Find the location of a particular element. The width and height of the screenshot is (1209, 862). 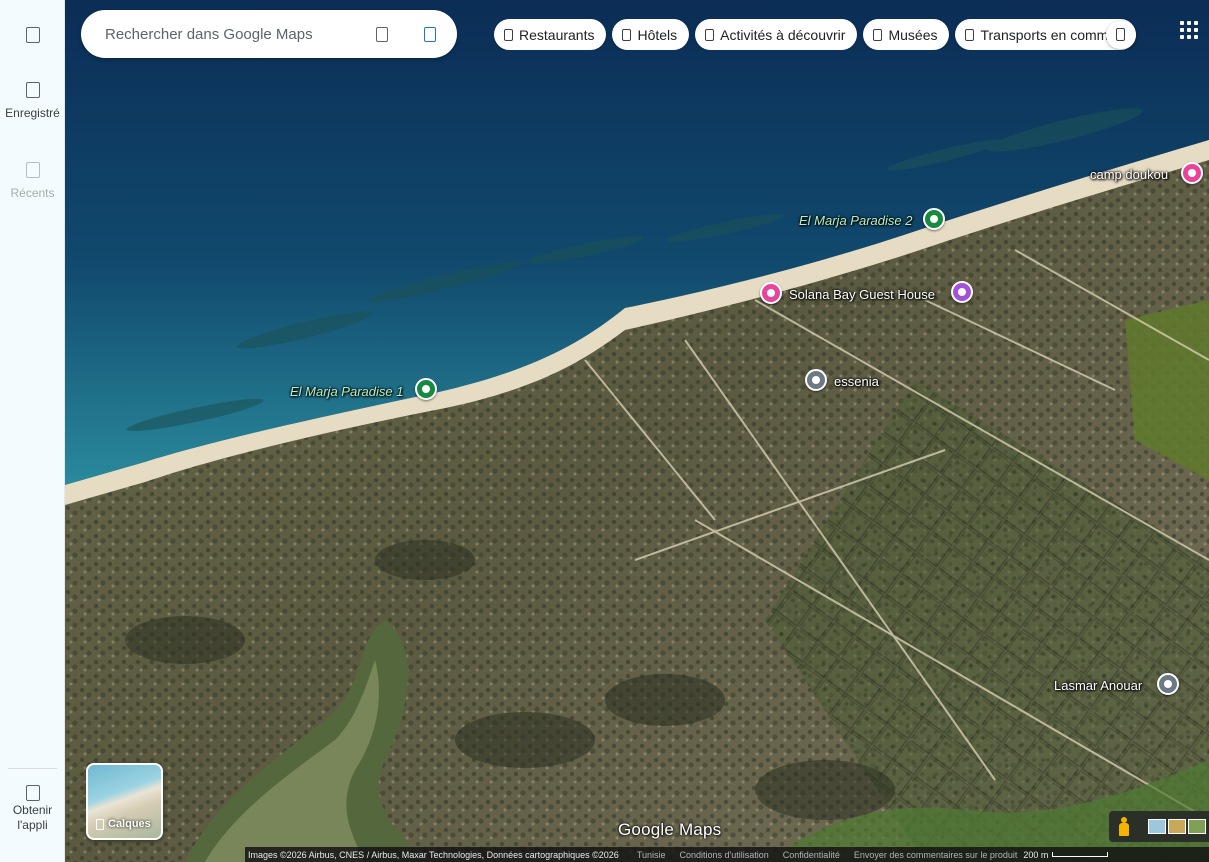

apps-grid-icon is located at coordinates (1189, 30).